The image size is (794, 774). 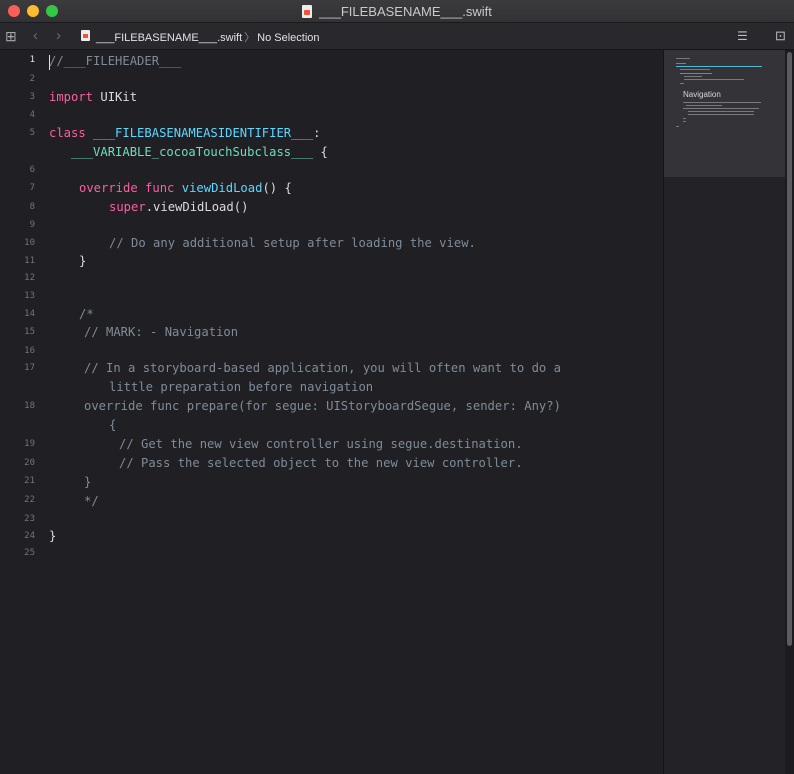 What do you see at coordinates (115, 97) in the screenshot?
I see `code-token: UIKit` at bounding box center [115, 97].